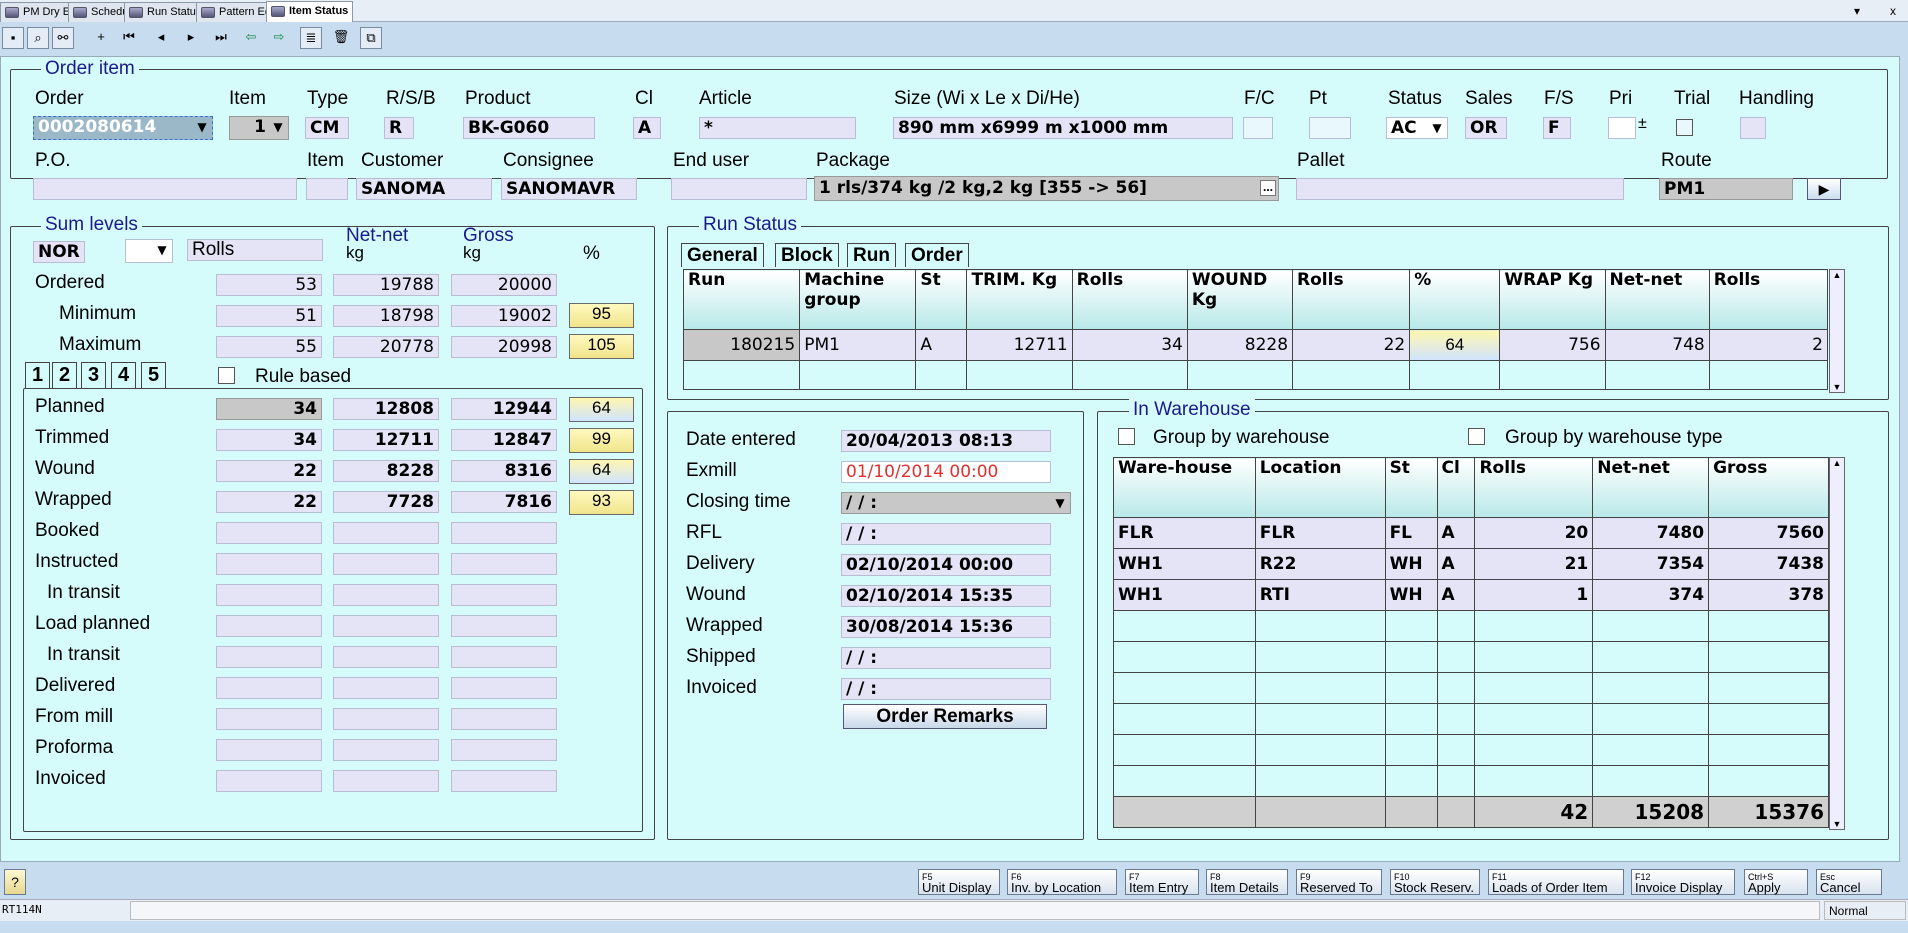  What do you see at coordinates (63, 38) in the screenshot?
I see `binoculars-icon: ⚯` at bounding box center [63, 38].